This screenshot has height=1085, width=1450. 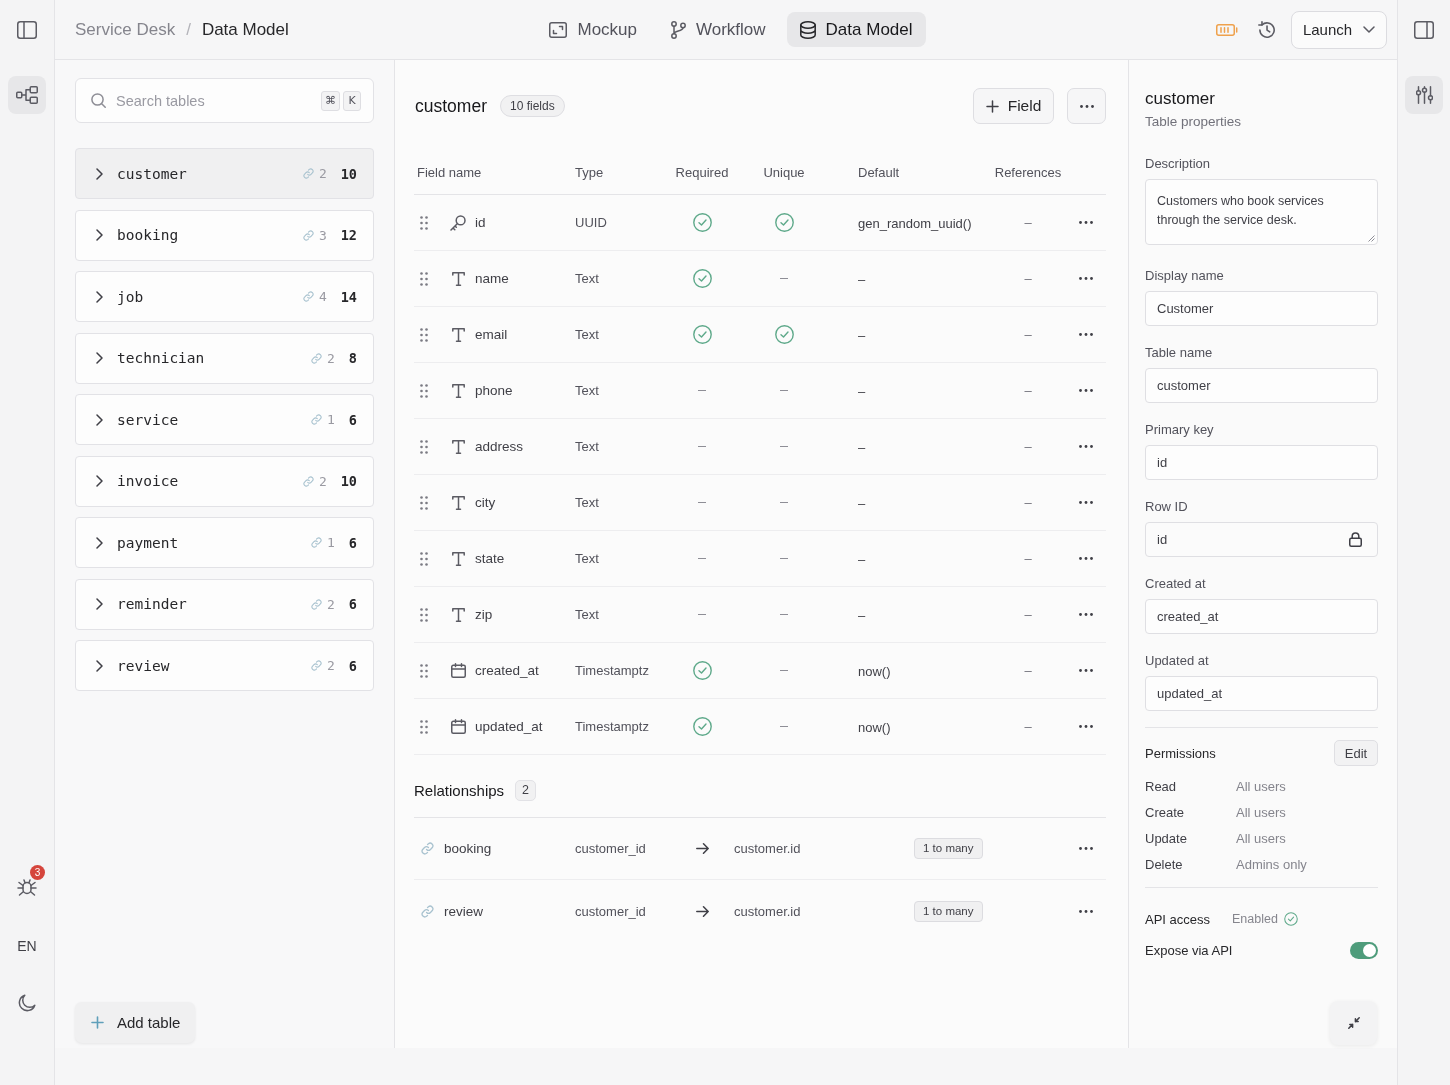 What do you see at coordinates (27, 95) in the screenshot?
I see `schema-view-button` at bounding box center [27, 95].